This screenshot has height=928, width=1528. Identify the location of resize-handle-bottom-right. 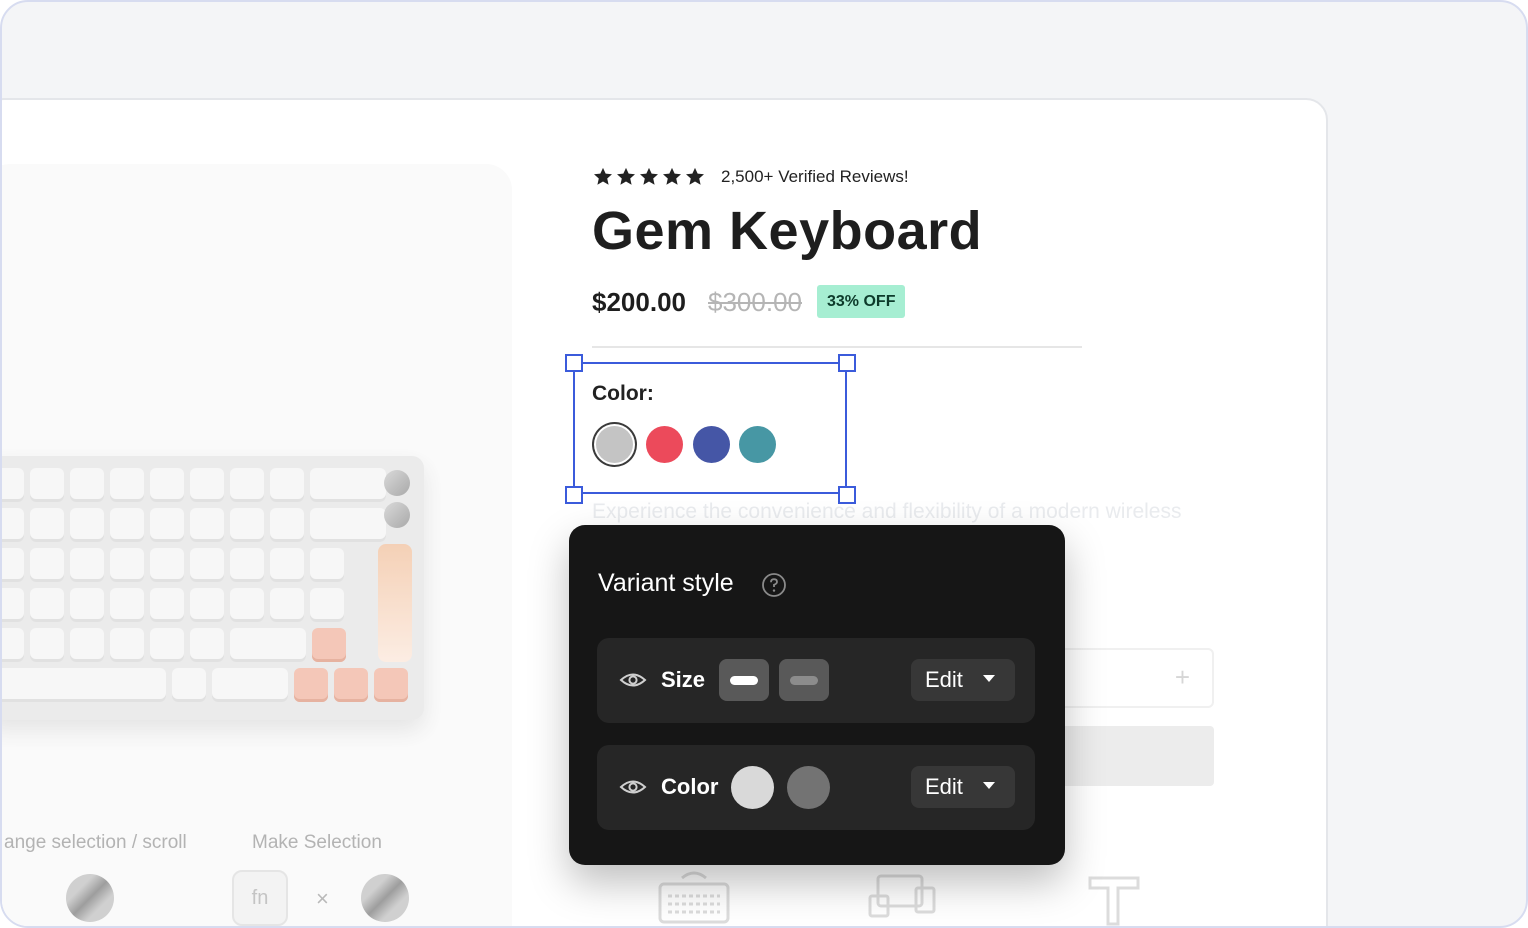
(847, 495).